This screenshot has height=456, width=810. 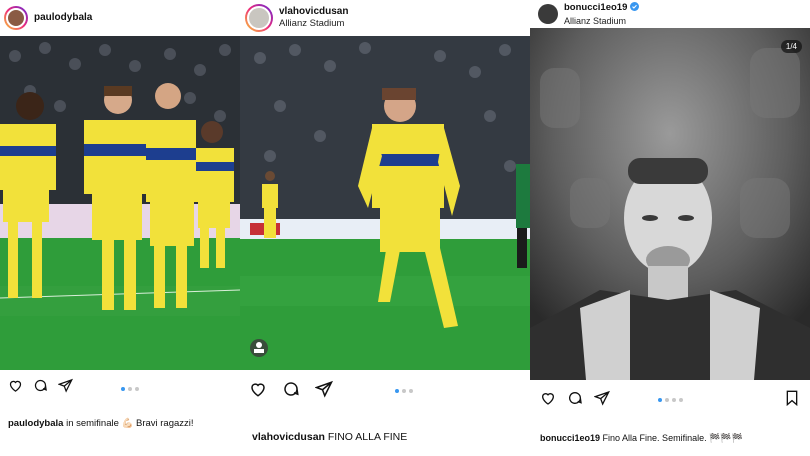 I want to click on username: bonucci1eo19, so click(x=595, y=8).